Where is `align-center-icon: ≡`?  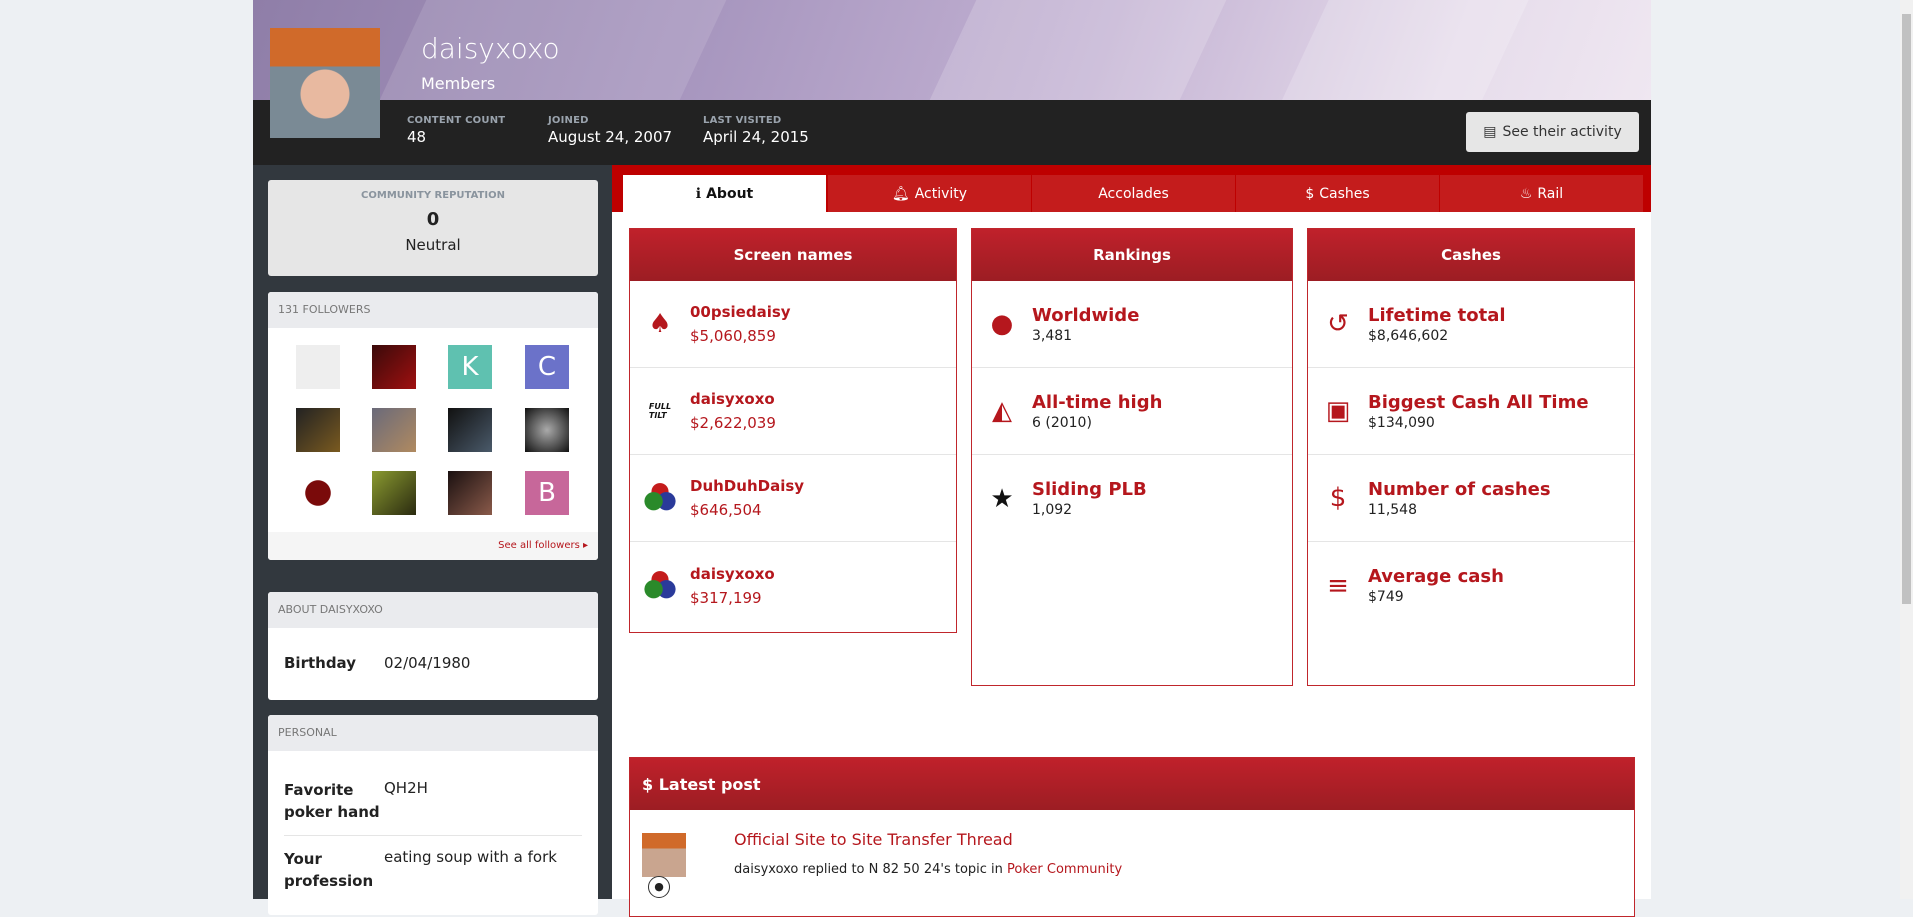
align-center-icon: ≡ is located at coordinates (1338, 585).